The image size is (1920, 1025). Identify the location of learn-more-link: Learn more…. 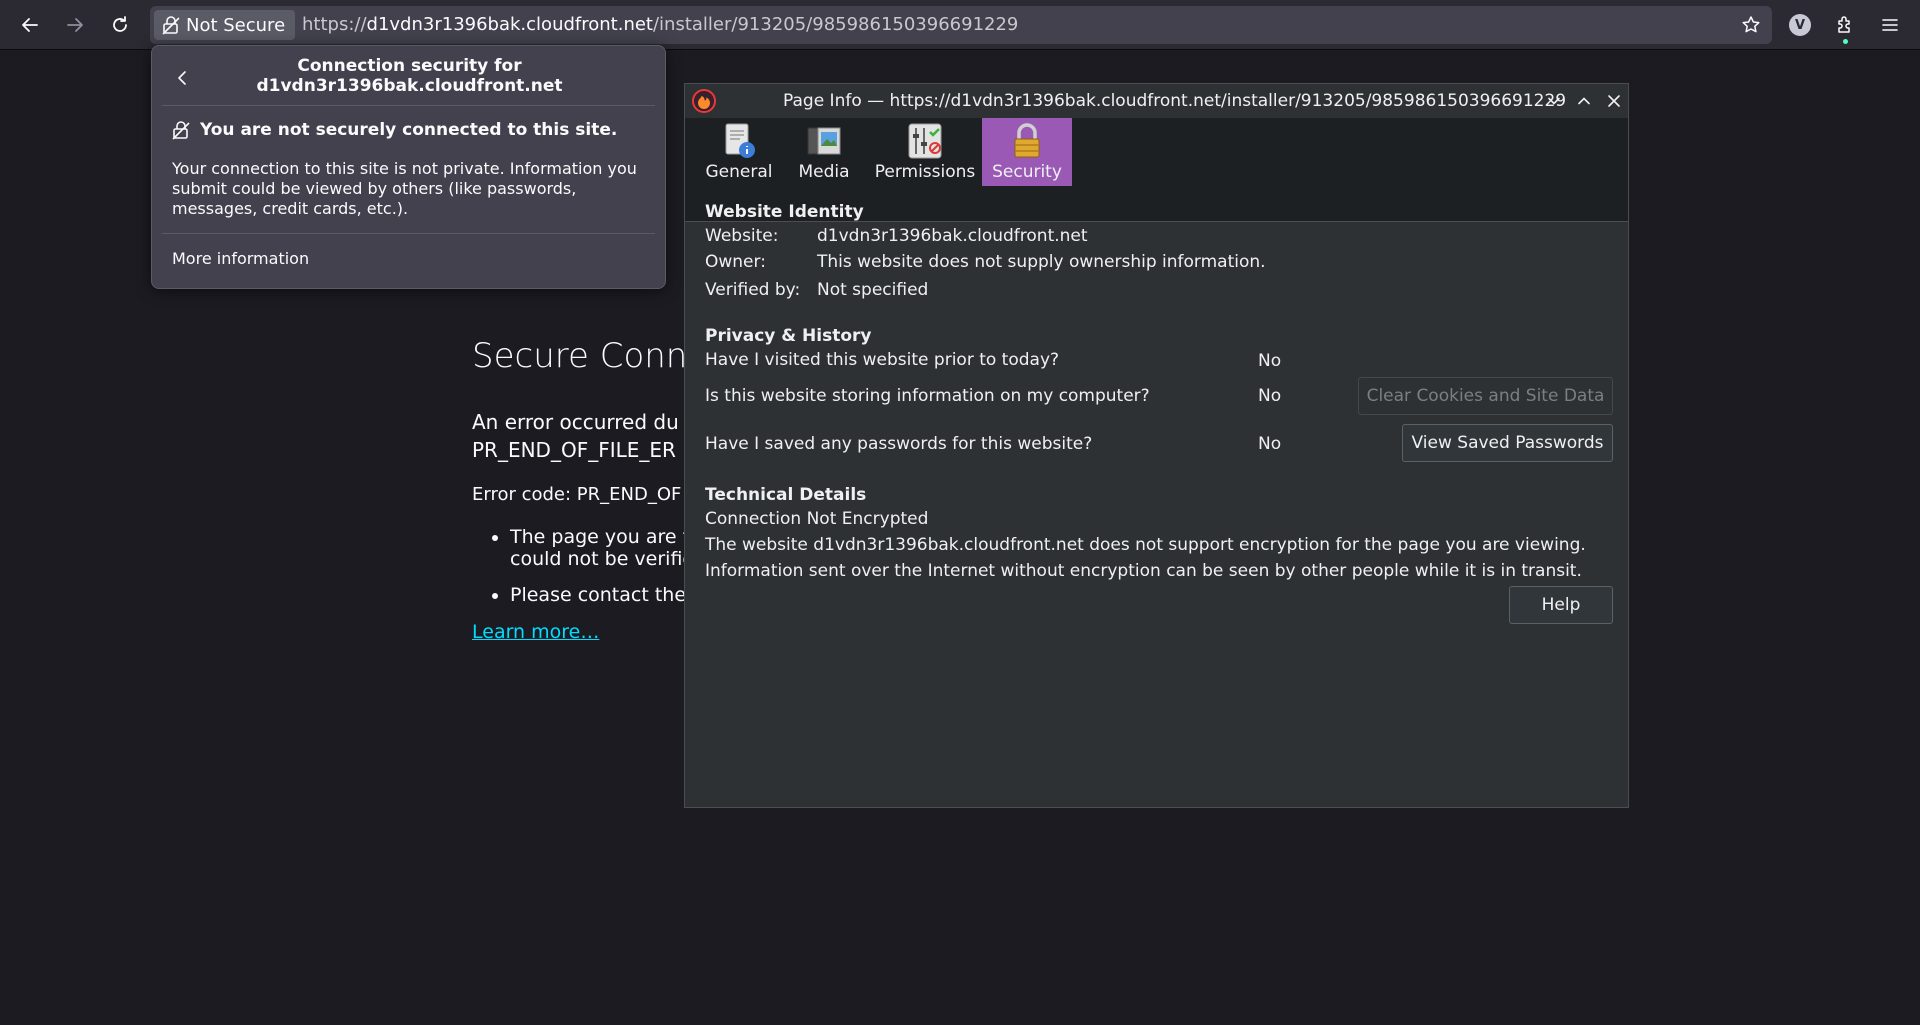
(535, 632).